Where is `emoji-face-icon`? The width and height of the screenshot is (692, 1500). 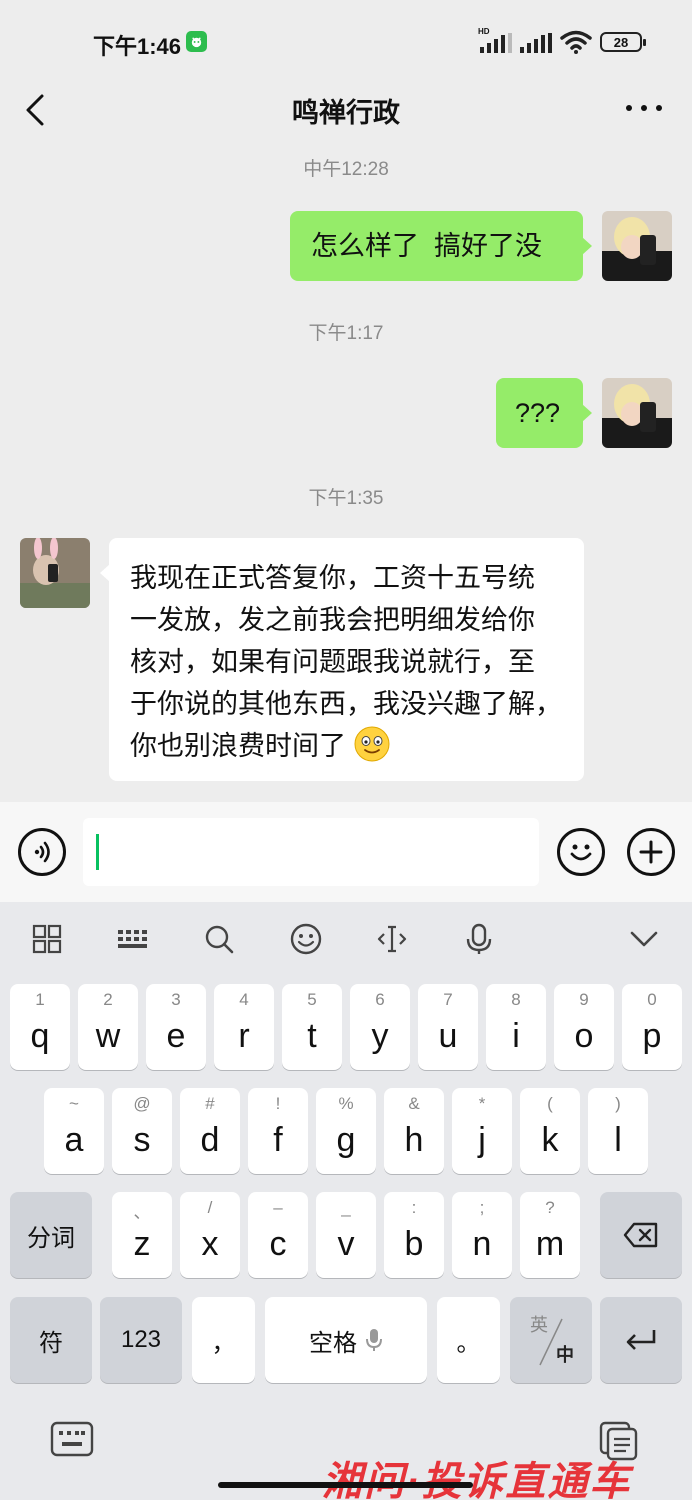 emoji-face-icon is located at coordinates (581, 852).